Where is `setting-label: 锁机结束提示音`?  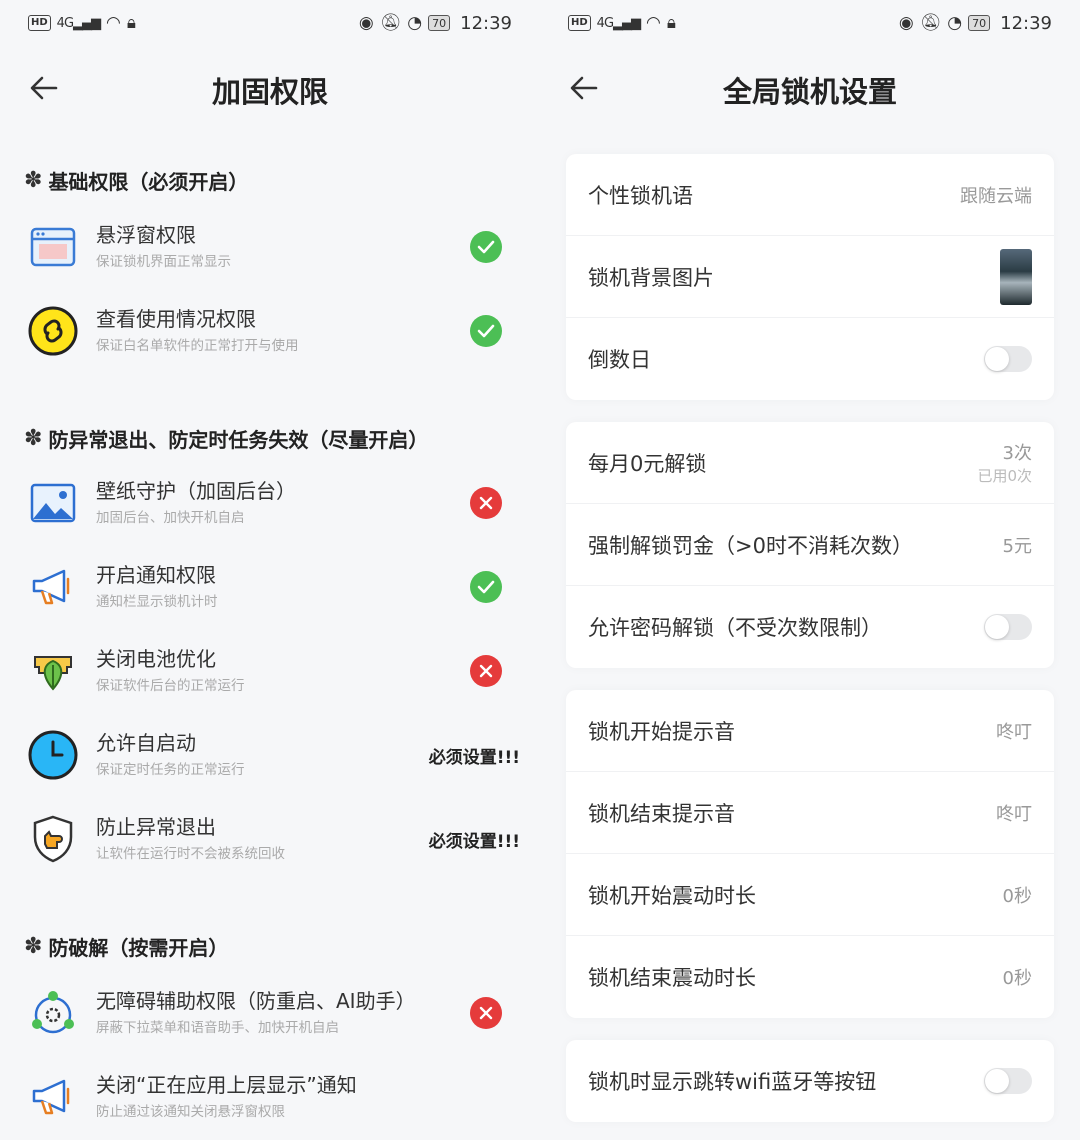 setting-label: 锁机结束提示音 is located at coordinates (661, 813).